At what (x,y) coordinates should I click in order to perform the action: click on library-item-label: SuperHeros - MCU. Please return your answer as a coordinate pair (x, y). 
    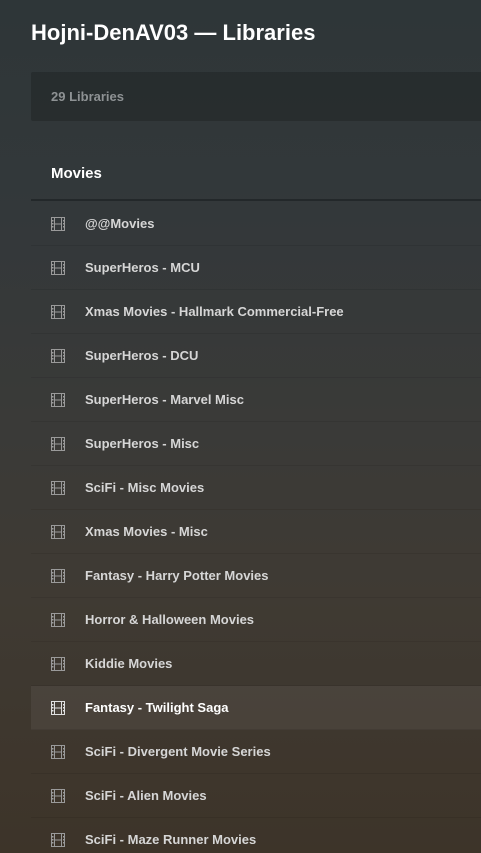
    Looking at the image, I should click on (142, 267).